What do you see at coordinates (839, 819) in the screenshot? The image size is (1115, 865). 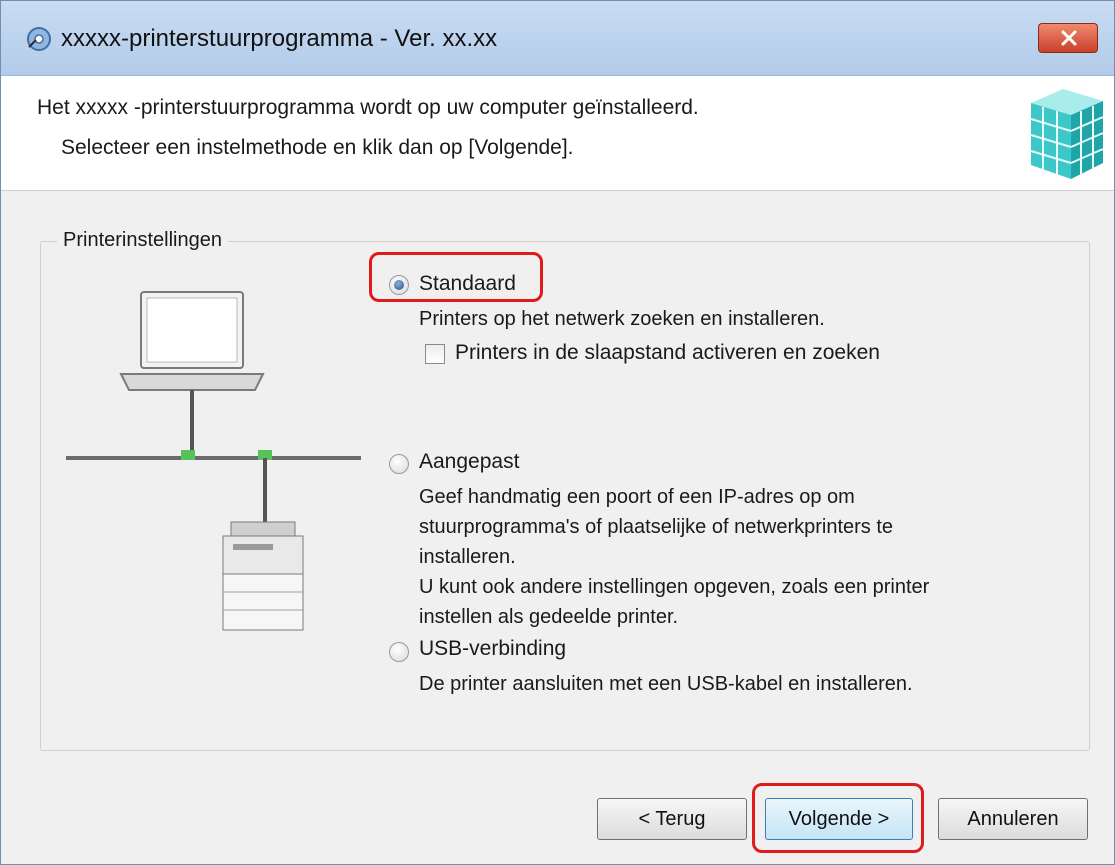 I see `next-button: Volgende >` at bounding box center [839, 819].